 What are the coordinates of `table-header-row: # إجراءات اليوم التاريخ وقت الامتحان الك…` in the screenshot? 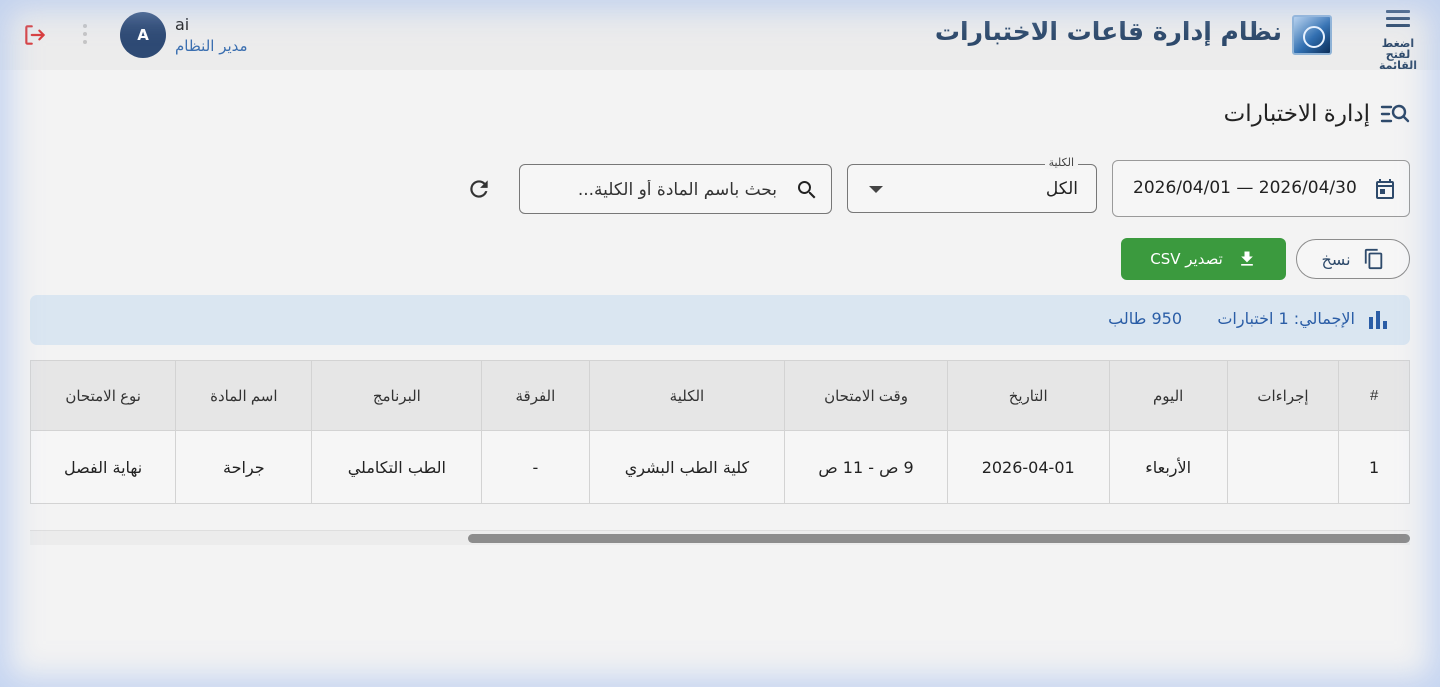 It's located at (720, 395).